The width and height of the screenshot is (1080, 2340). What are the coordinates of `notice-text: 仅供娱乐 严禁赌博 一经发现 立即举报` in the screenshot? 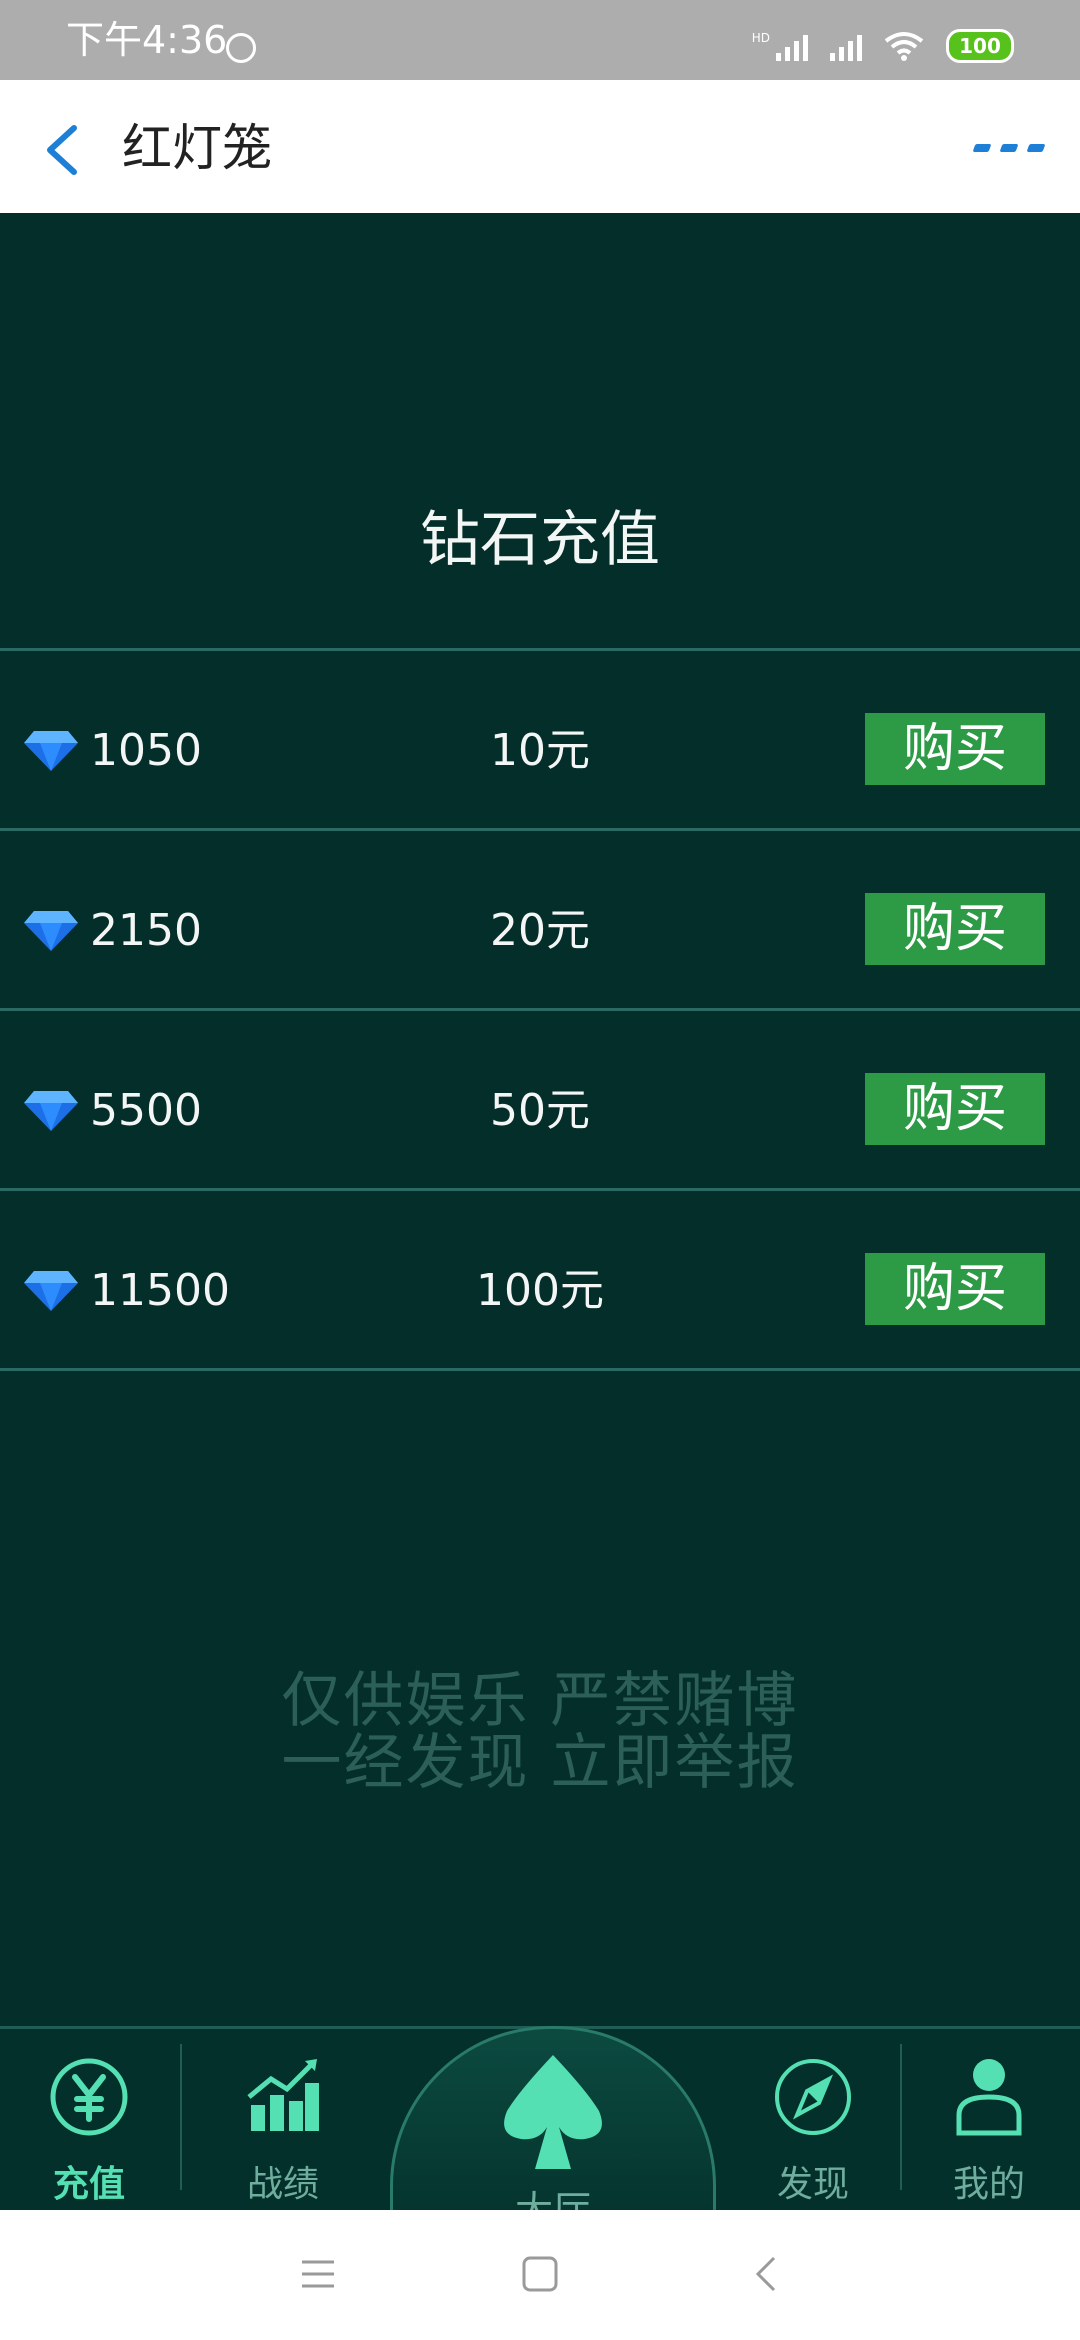 It's located at (540, 1732).